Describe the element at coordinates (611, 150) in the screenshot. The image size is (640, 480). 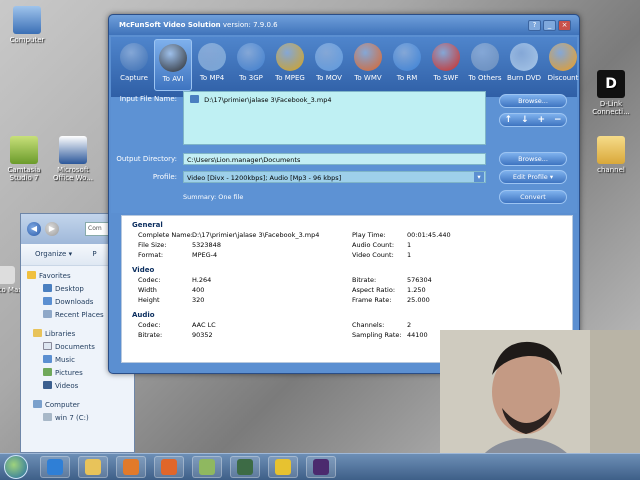
I see `folder-icon` at that location.